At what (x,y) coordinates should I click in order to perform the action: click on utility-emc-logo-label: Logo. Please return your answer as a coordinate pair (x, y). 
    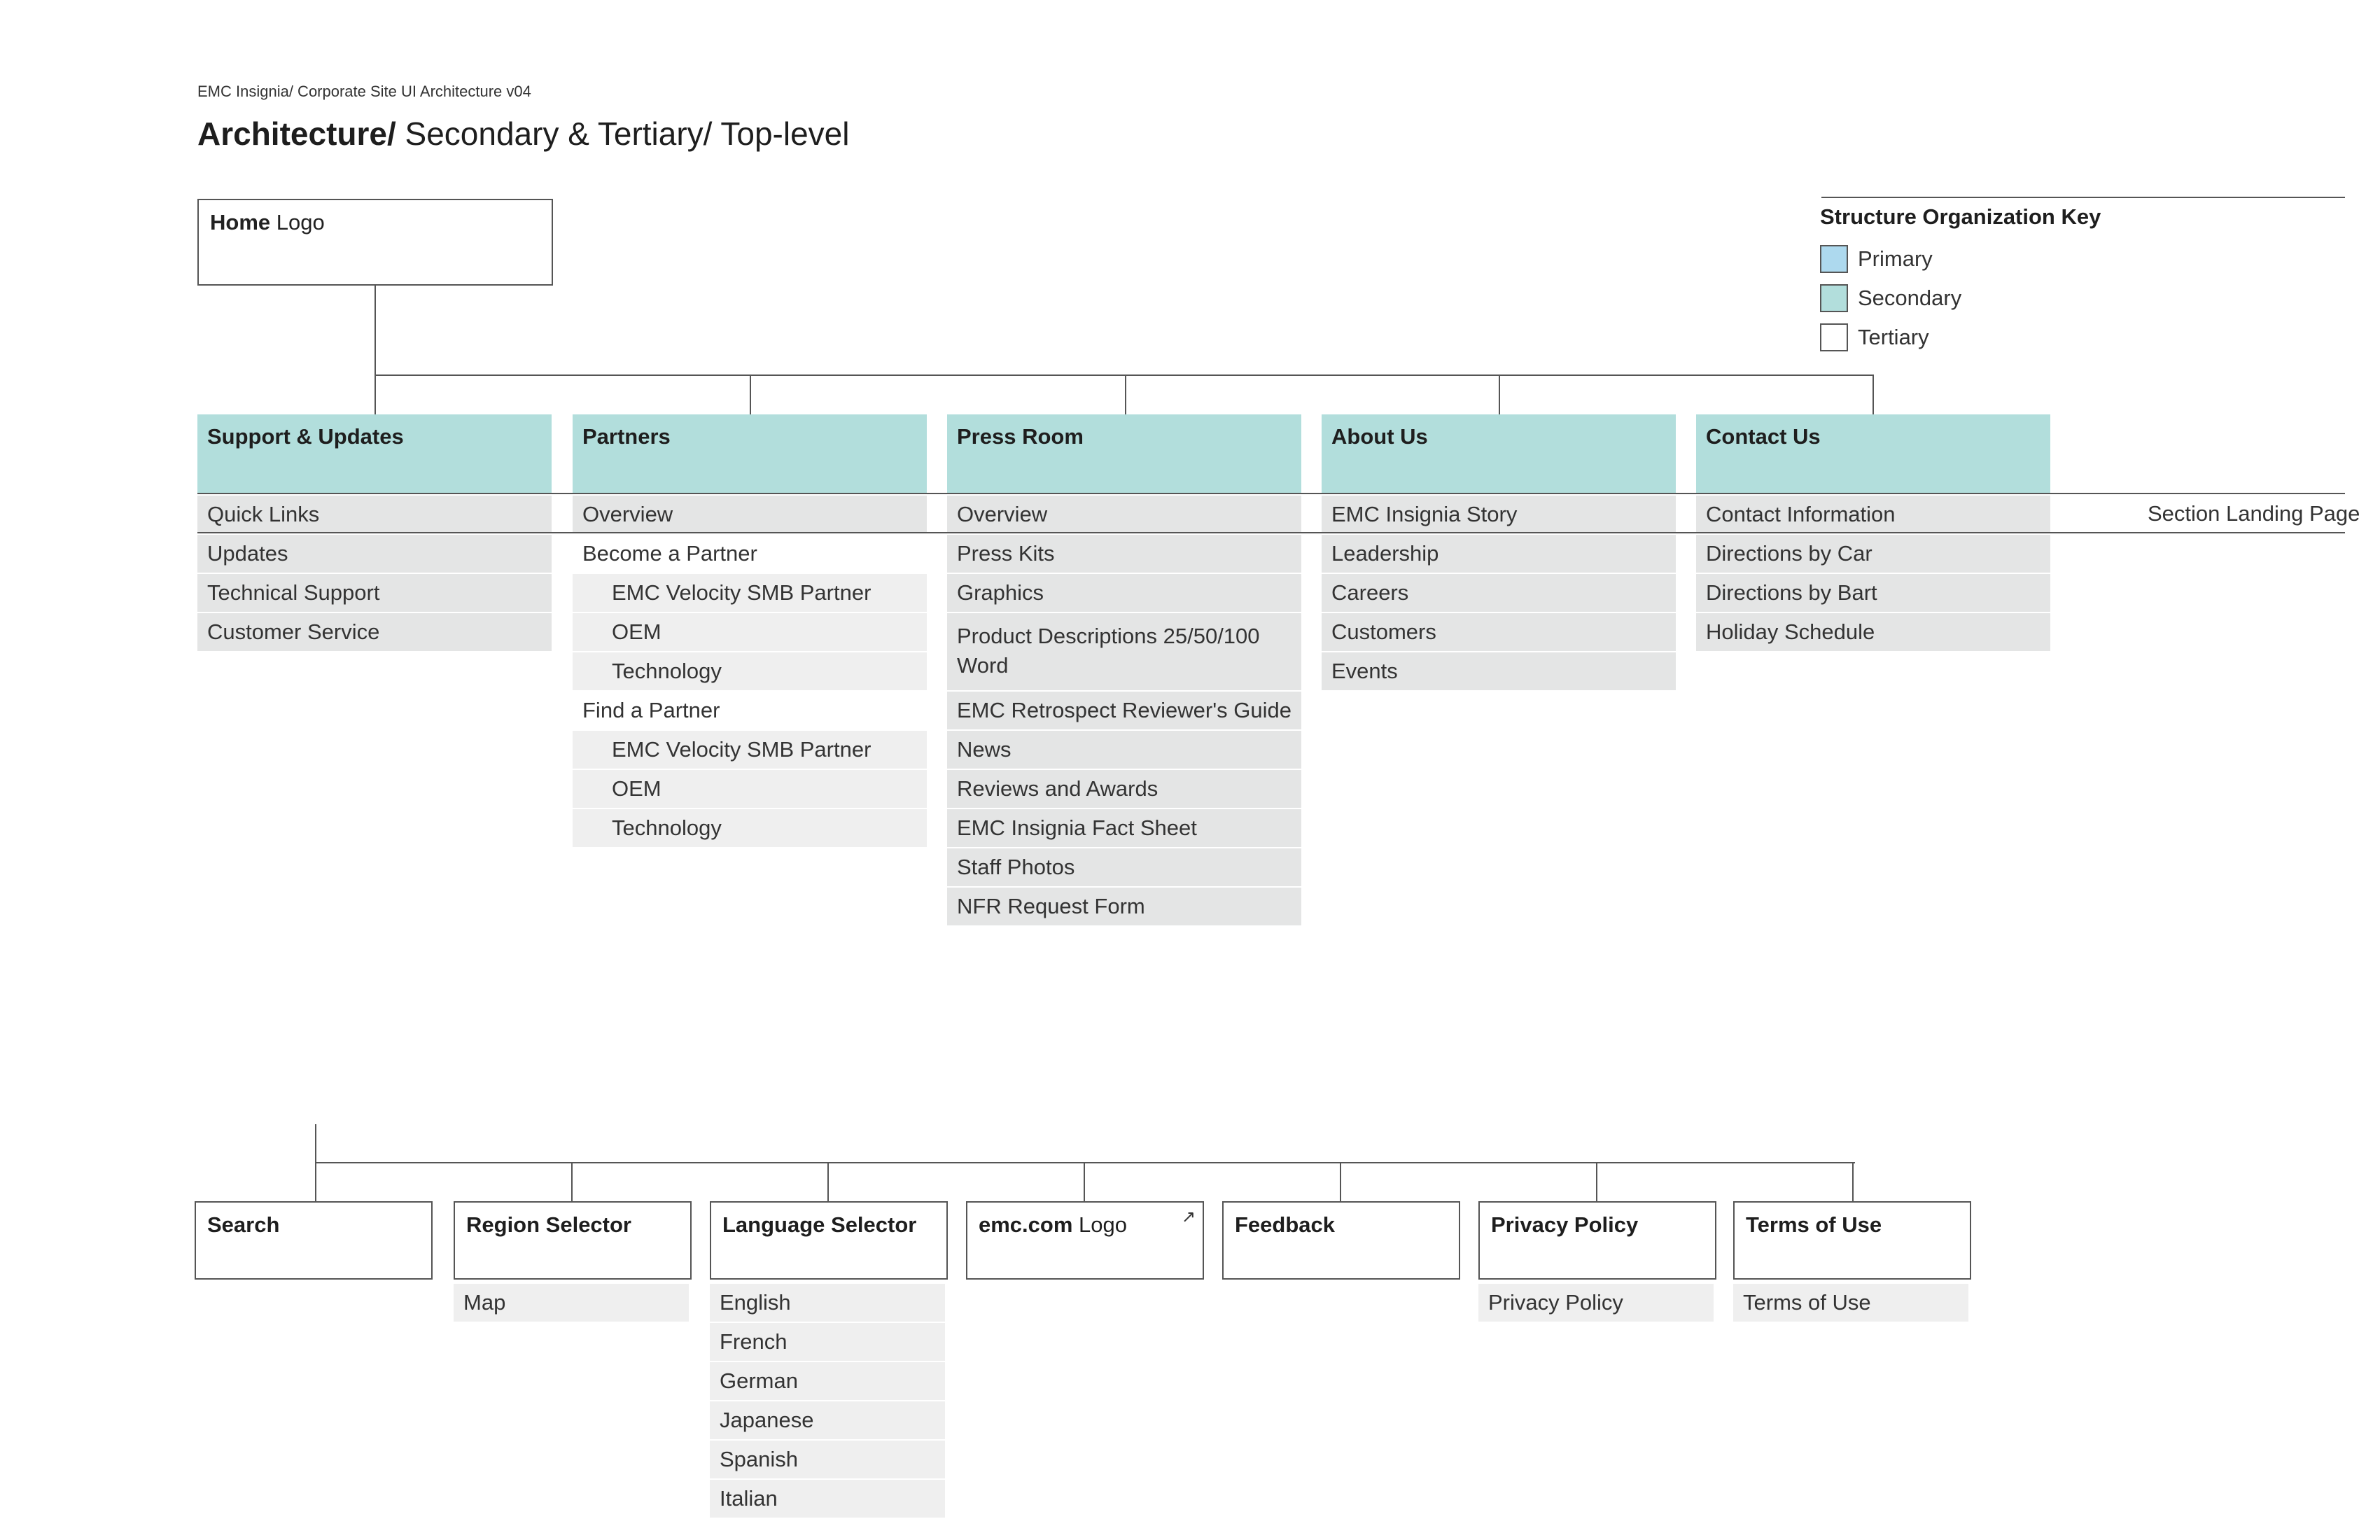
    Looking at the image, I should click on (1099, 1224).